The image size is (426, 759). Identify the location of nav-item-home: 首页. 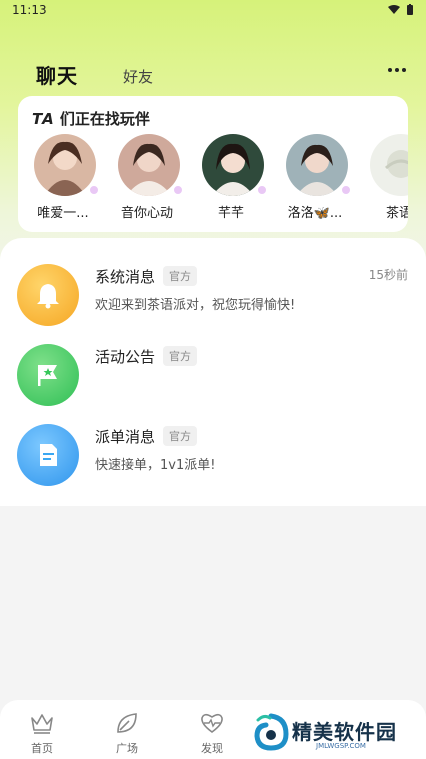
(42, 733).